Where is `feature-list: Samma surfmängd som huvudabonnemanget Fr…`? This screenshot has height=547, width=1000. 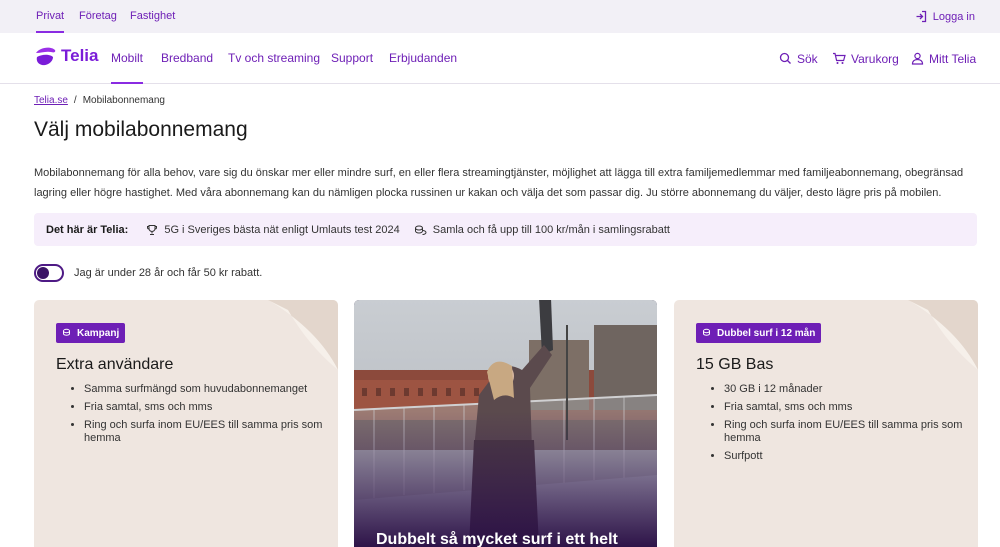
feature-list: Samma surfmängd som huvudabonnemanget Fr… is located at coordinates (204, 416).